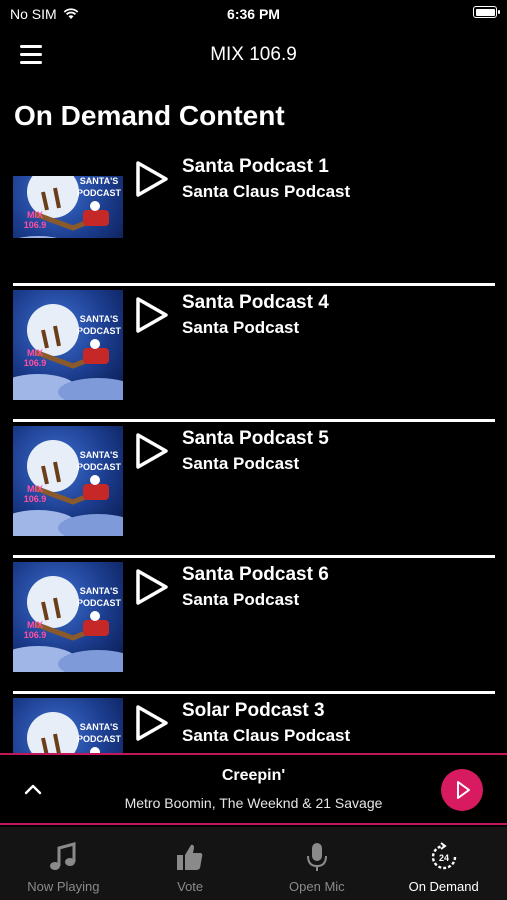  I want to click on status-time: 6:36 PM, so click(253, 14).